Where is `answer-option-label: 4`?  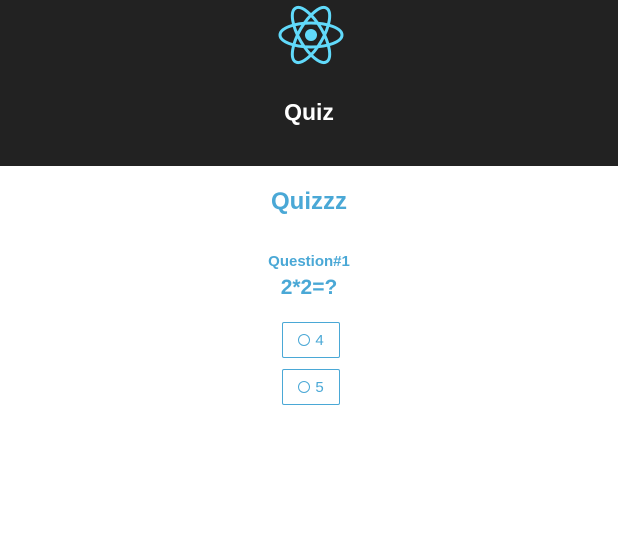
answer-option-label: 4 is located at coordinates (319, 340).